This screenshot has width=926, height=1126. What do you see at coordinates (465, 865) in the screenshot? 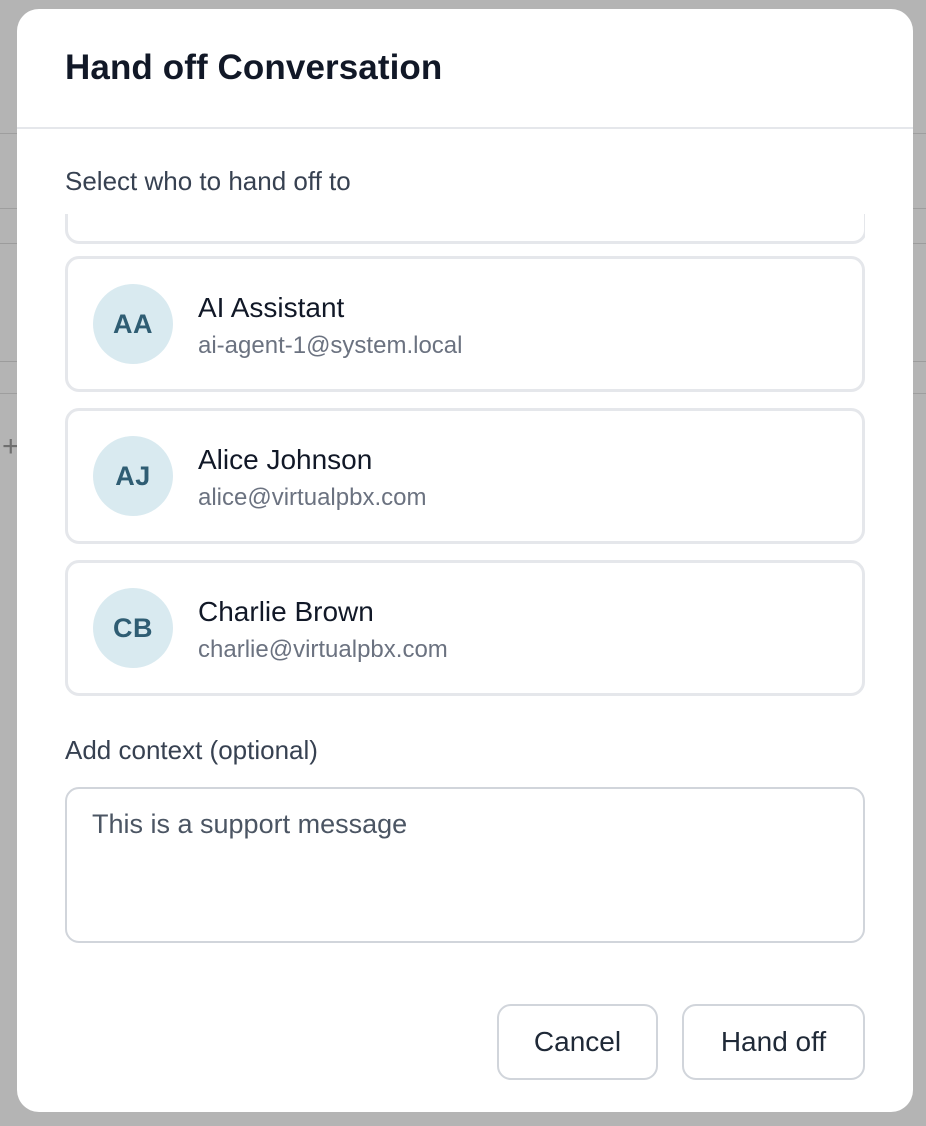
I see `context-textarea` at bounding box center [465, 865].